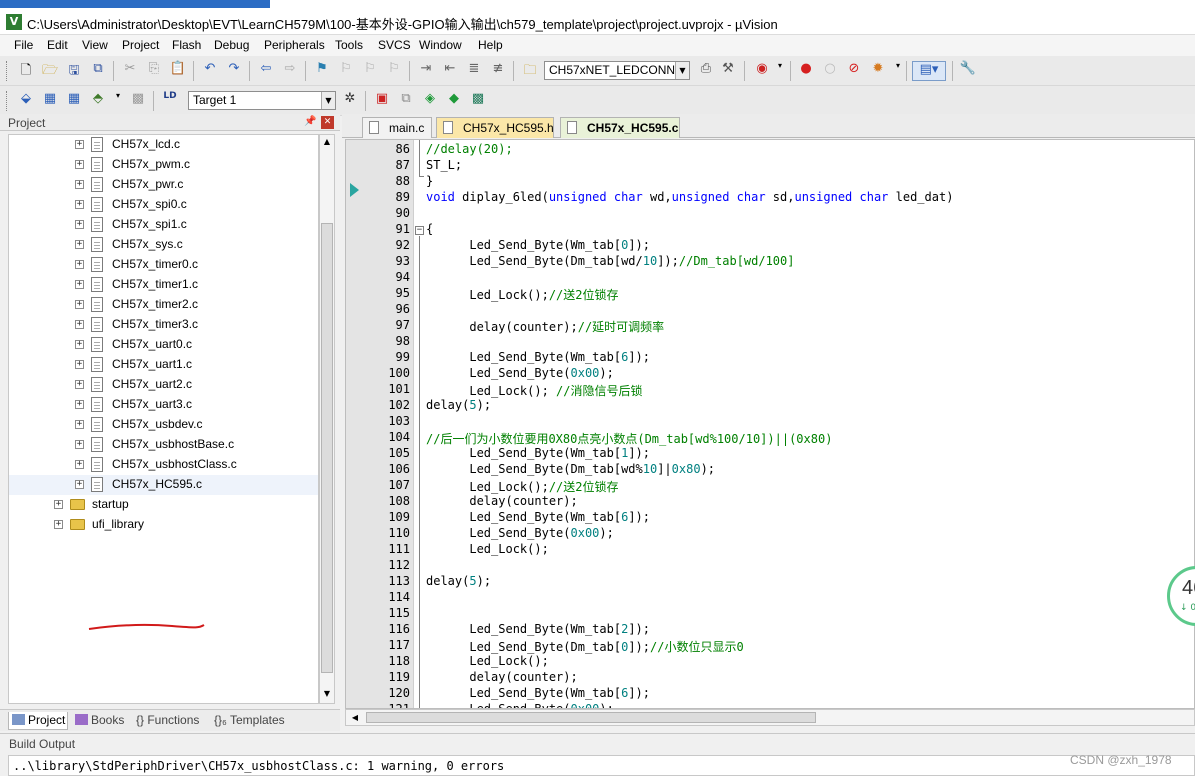 The width and height of the screenshot is (1195, 776). What do you see at coordinates (74, 71) in the screenshot?
I see `save-icon: 🖫` at bounding box center [74, 71].